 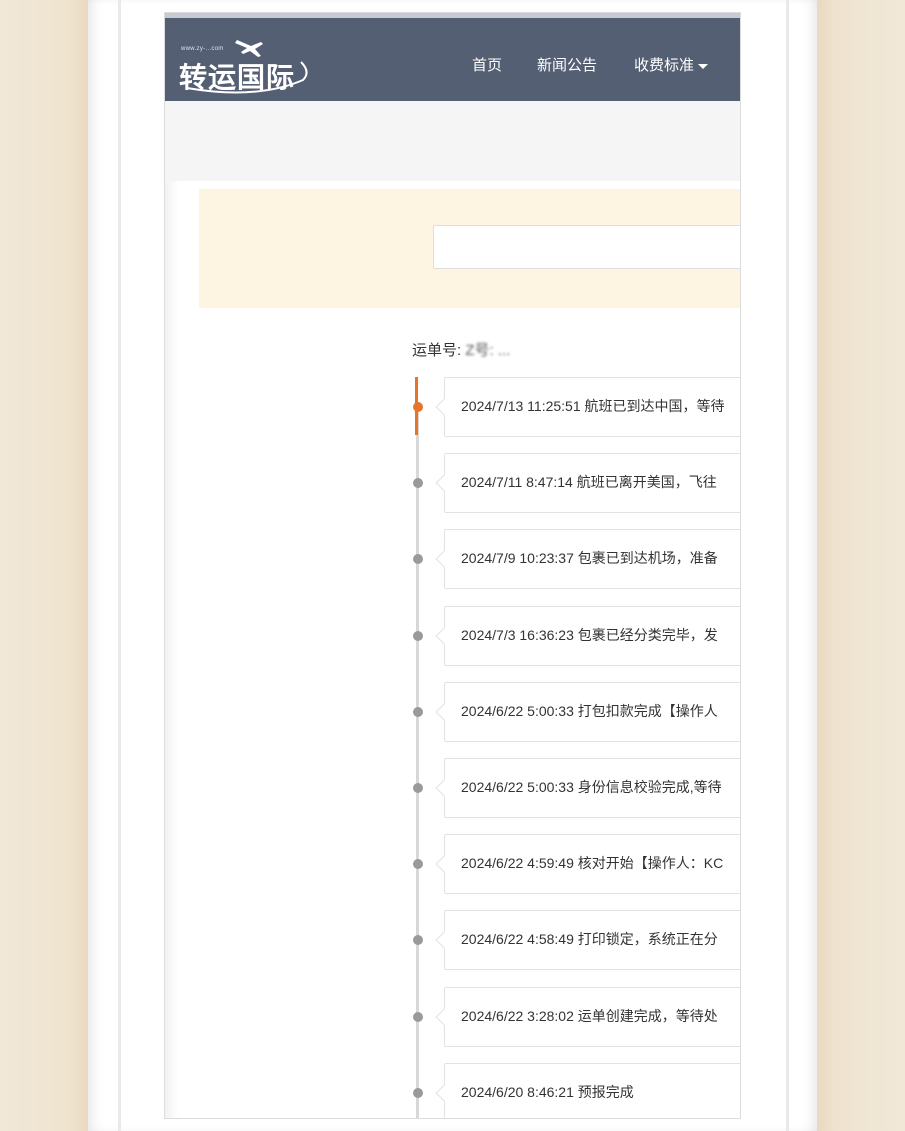 I want to click on timeline-text: 2024/6/22 5:00:33 身份信息校验完成,等待, so click(x=591, y=787).